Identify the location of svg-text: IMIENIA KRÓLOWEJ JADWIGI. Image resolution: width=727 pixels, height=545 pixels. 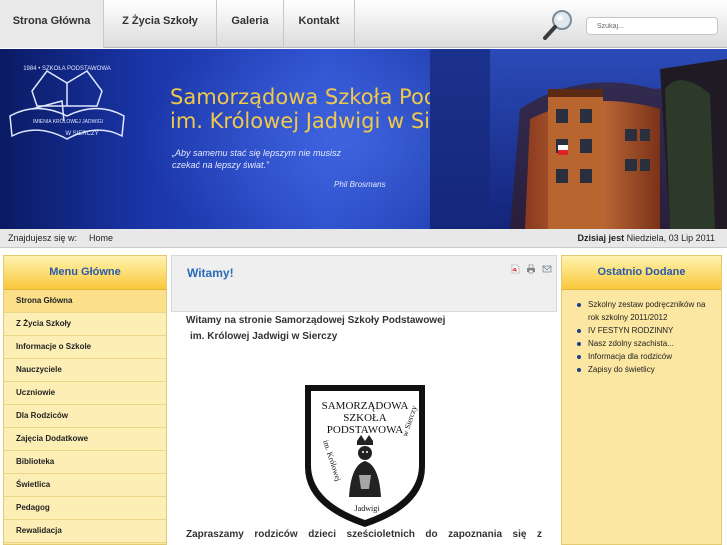
(68, 121).